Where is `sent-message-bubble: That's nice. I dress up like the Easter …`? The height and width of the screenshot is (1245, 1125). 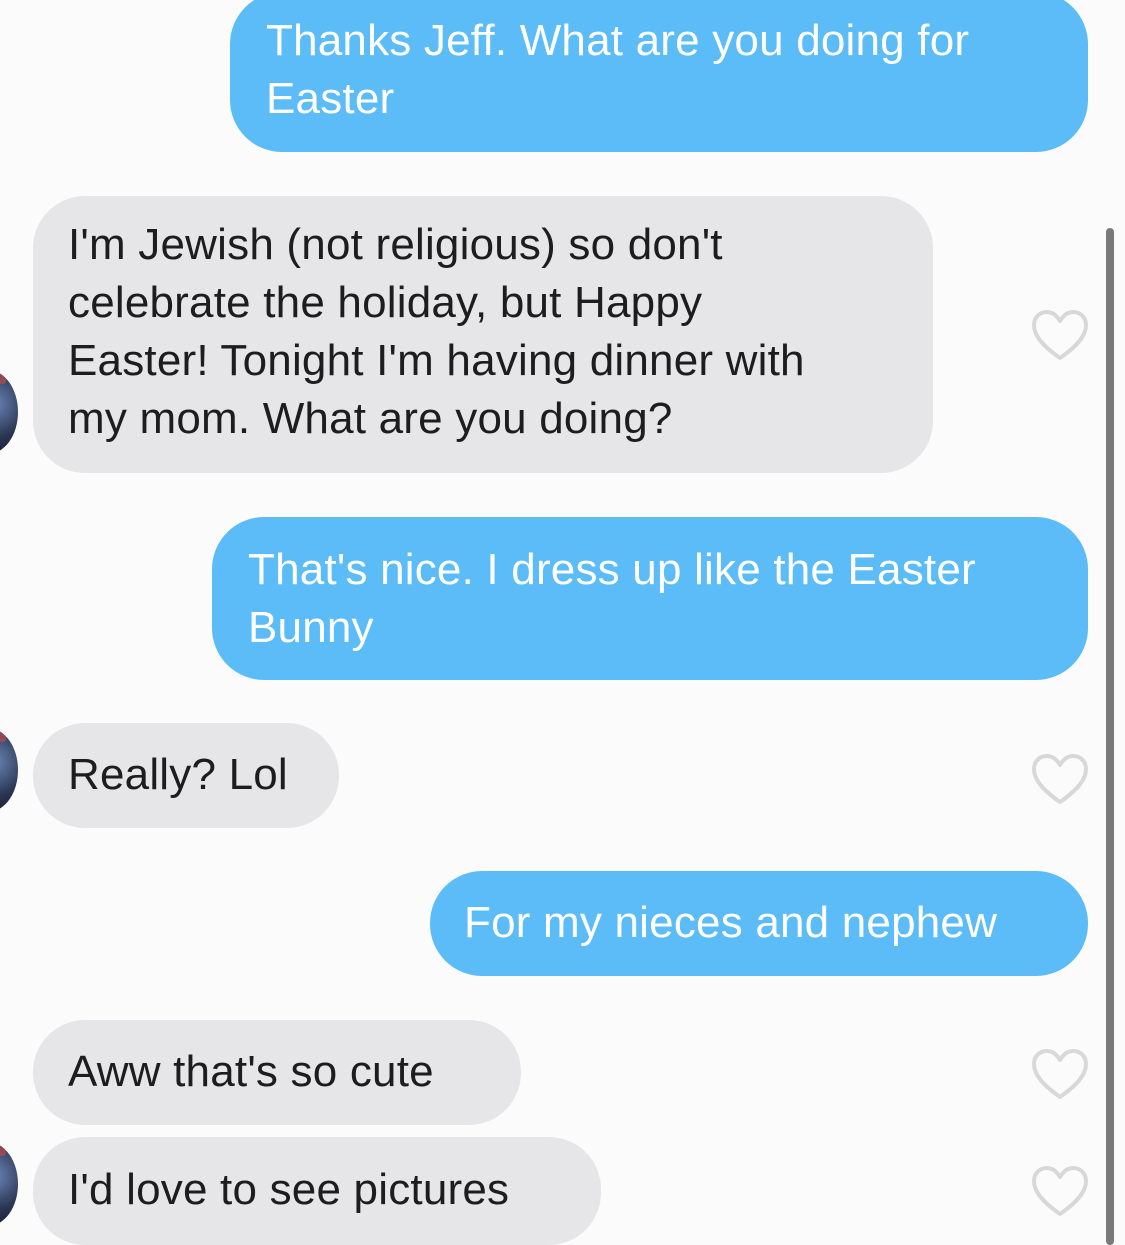 sent-message-bubble: That's nice. I dress up like the Easter … is located at coordinates (650, 598).